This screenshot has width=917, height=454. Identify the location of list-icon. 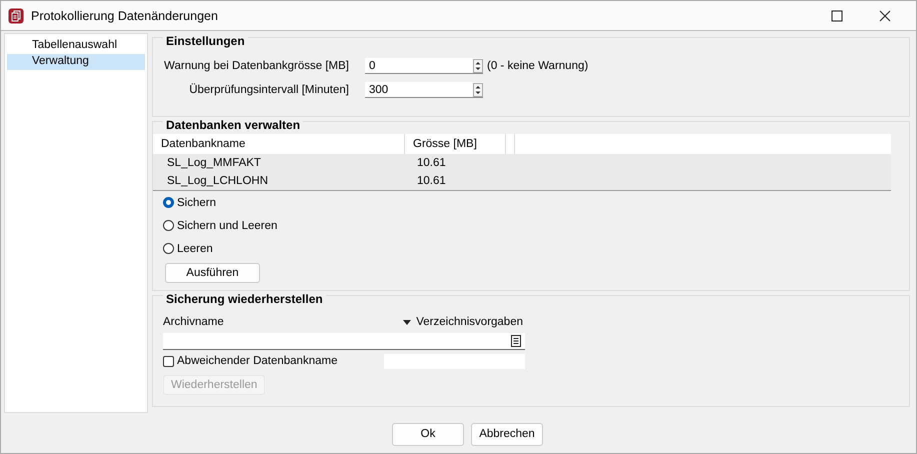
(516, 341).